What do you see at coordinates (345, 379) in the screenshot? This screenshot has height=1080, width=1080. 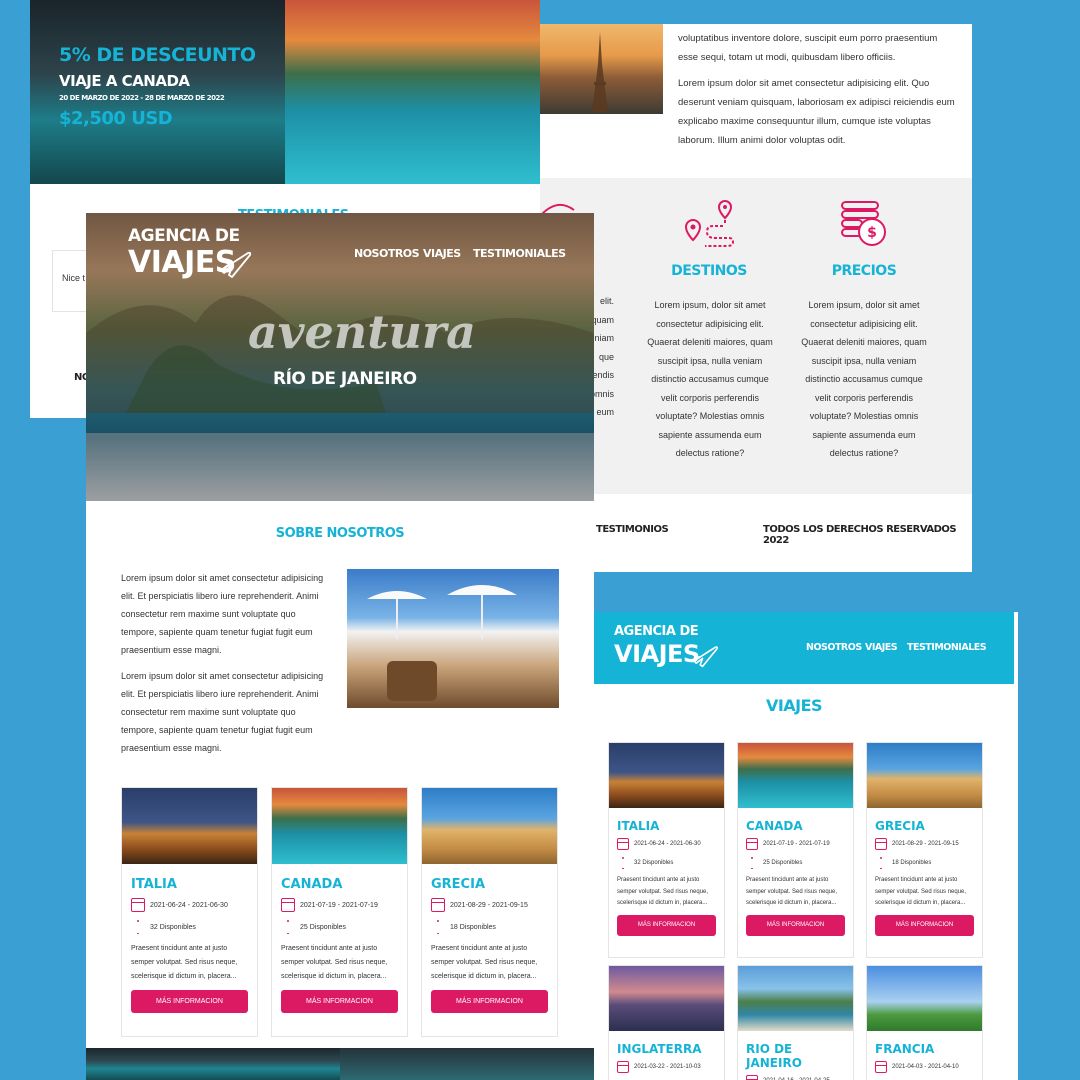 I see `hero-city: RÍO DE JANEIRO` at bounding box center [345, 379].